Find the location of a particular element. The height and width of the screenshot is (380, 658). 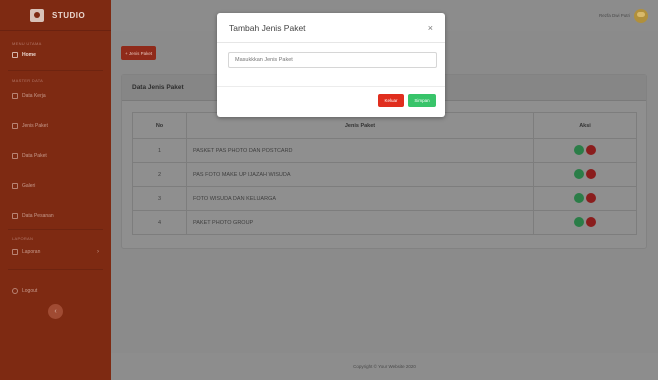

keluar-button: Keluar is located at coordinates (391, 100).